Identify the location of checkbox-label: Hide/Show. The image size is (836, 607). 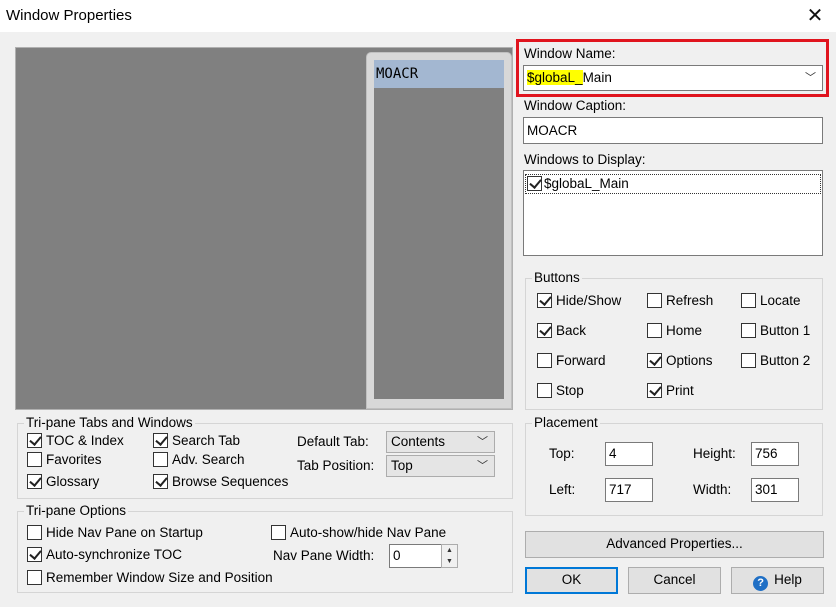
(589, 300).